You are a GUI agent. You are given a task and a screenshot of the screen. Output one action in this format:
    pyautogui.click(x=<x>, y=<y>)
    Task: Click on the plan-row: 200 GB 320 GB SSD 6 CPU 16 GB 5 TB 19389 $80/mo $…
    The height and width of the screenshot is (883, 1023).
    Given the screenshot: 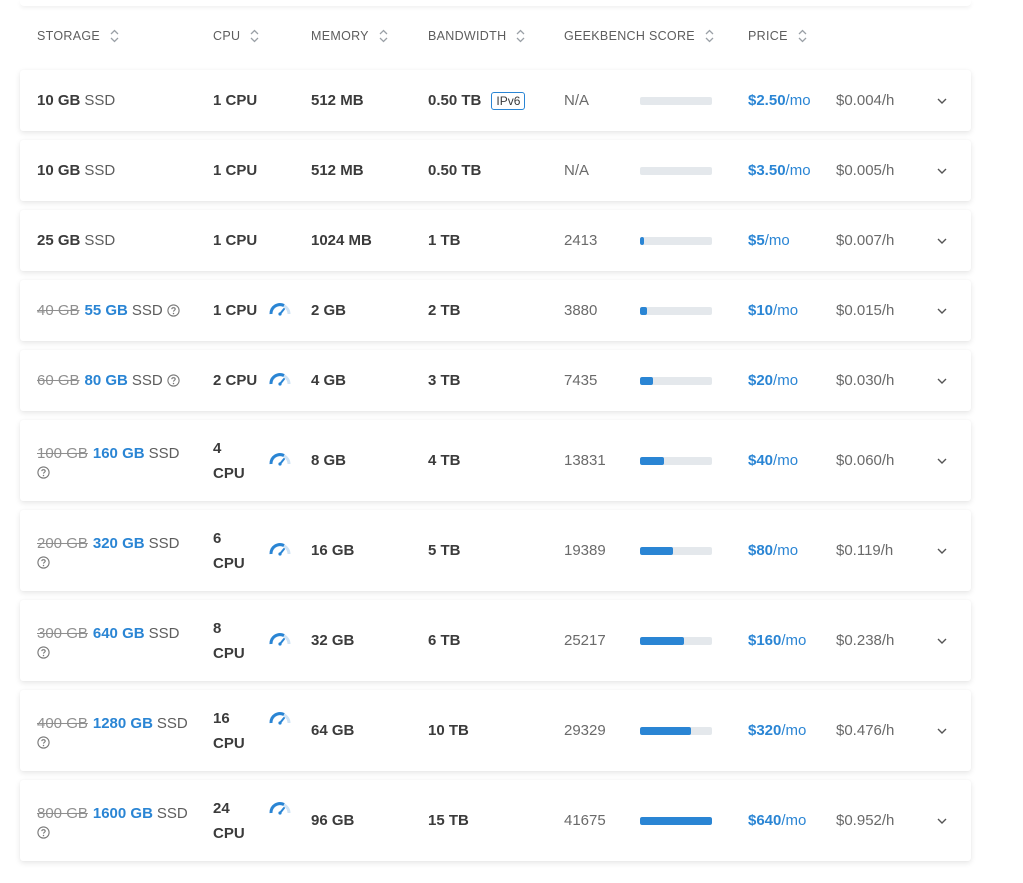 What is the action you would take?
    pyautogui.click(x=495, y=550)
    